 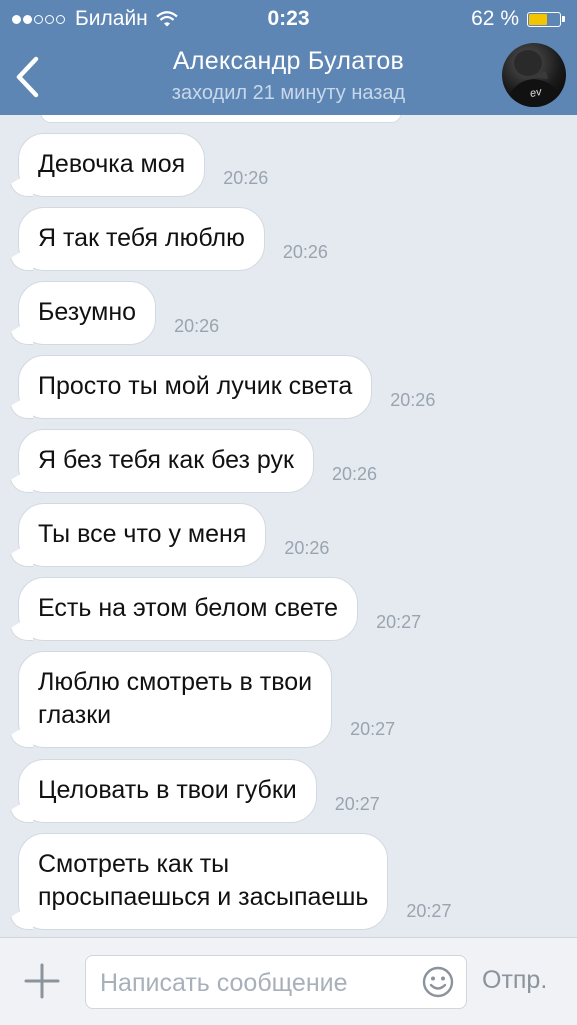 I want to click on message-text: Девочка моя, so click(x=112, y=164).